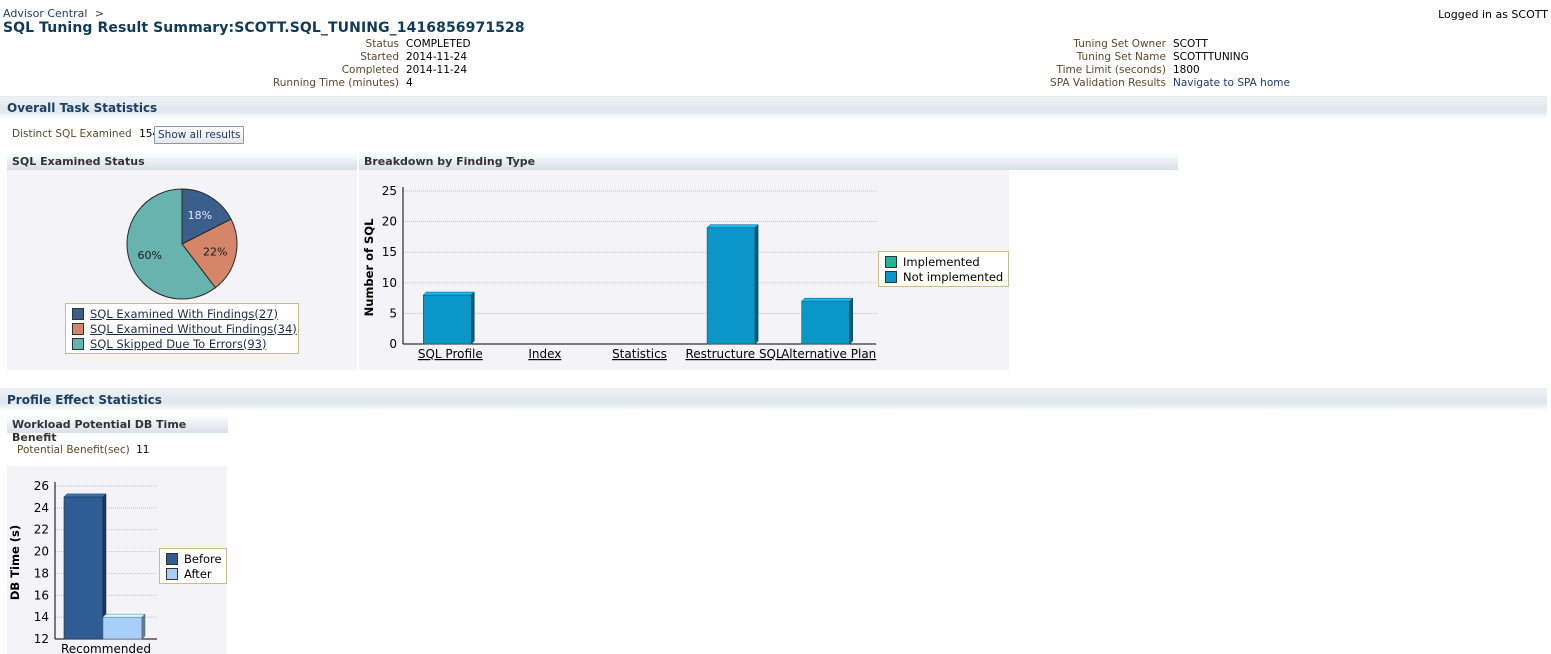 This screenshot has width=1551, height=654. What do you see at coordinates (438, 44) in the screenshot?
I see `summary-value: COMPLETED` at bounding box center [438, 44].